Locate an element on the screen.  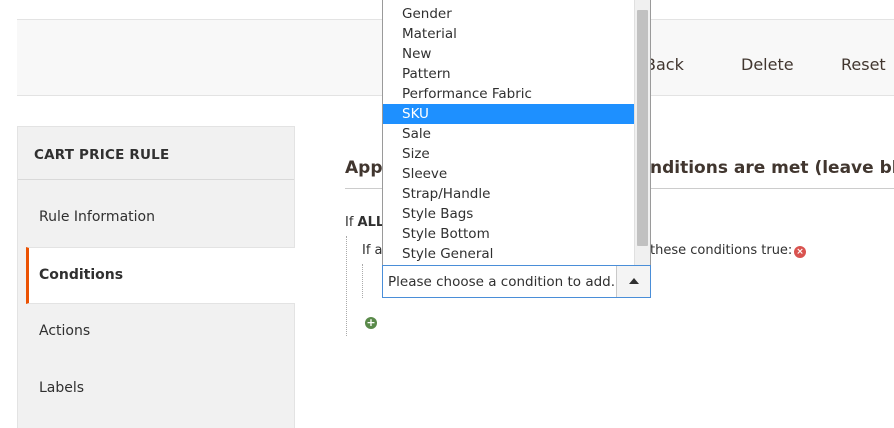
condition-select: Please choose a condition to add. is located at coordinates (516, 281).